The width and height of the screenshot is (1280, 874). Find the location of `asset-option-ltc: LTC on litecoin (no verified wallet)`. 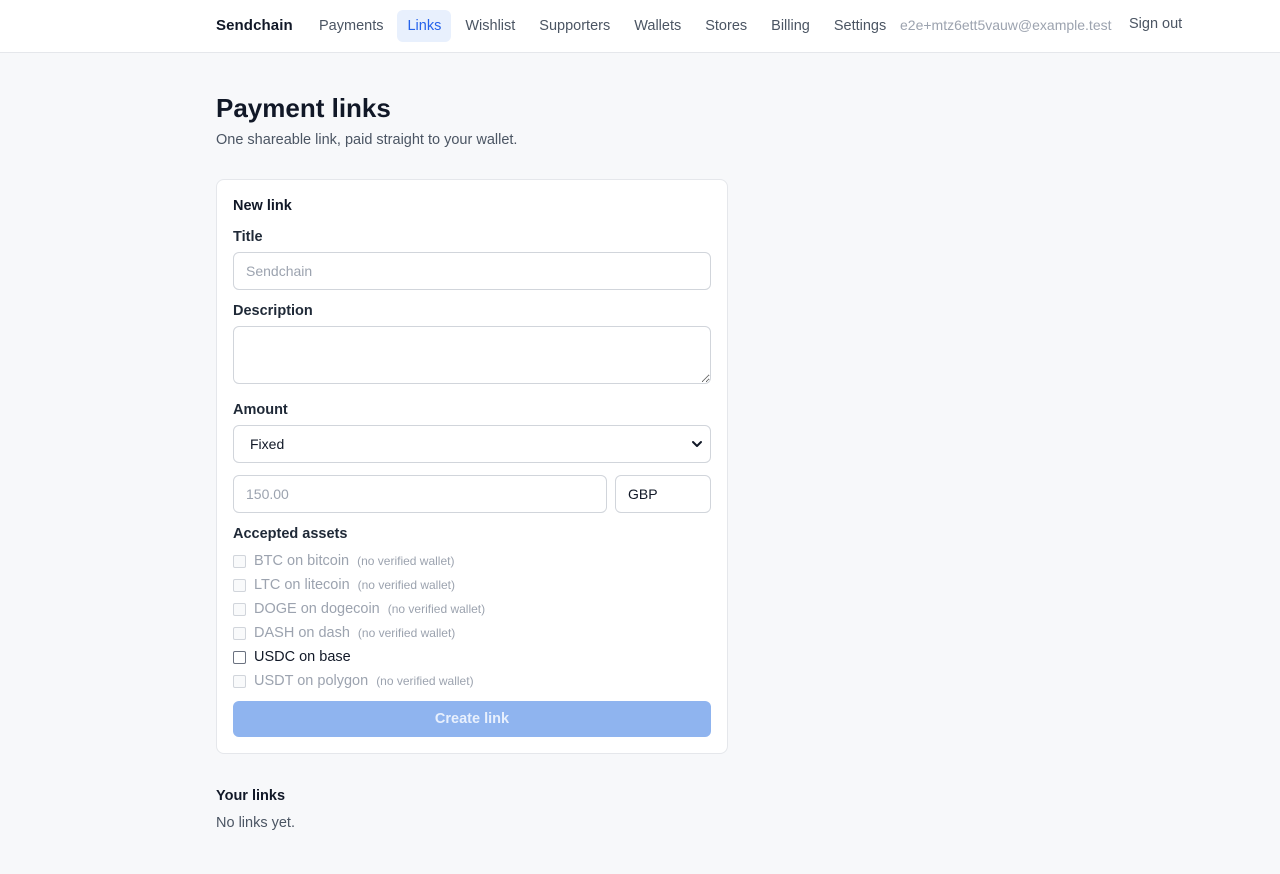

asset-option-ltc: LTC on litecoin (no verified wallet) is located at coordinates (473, 585).